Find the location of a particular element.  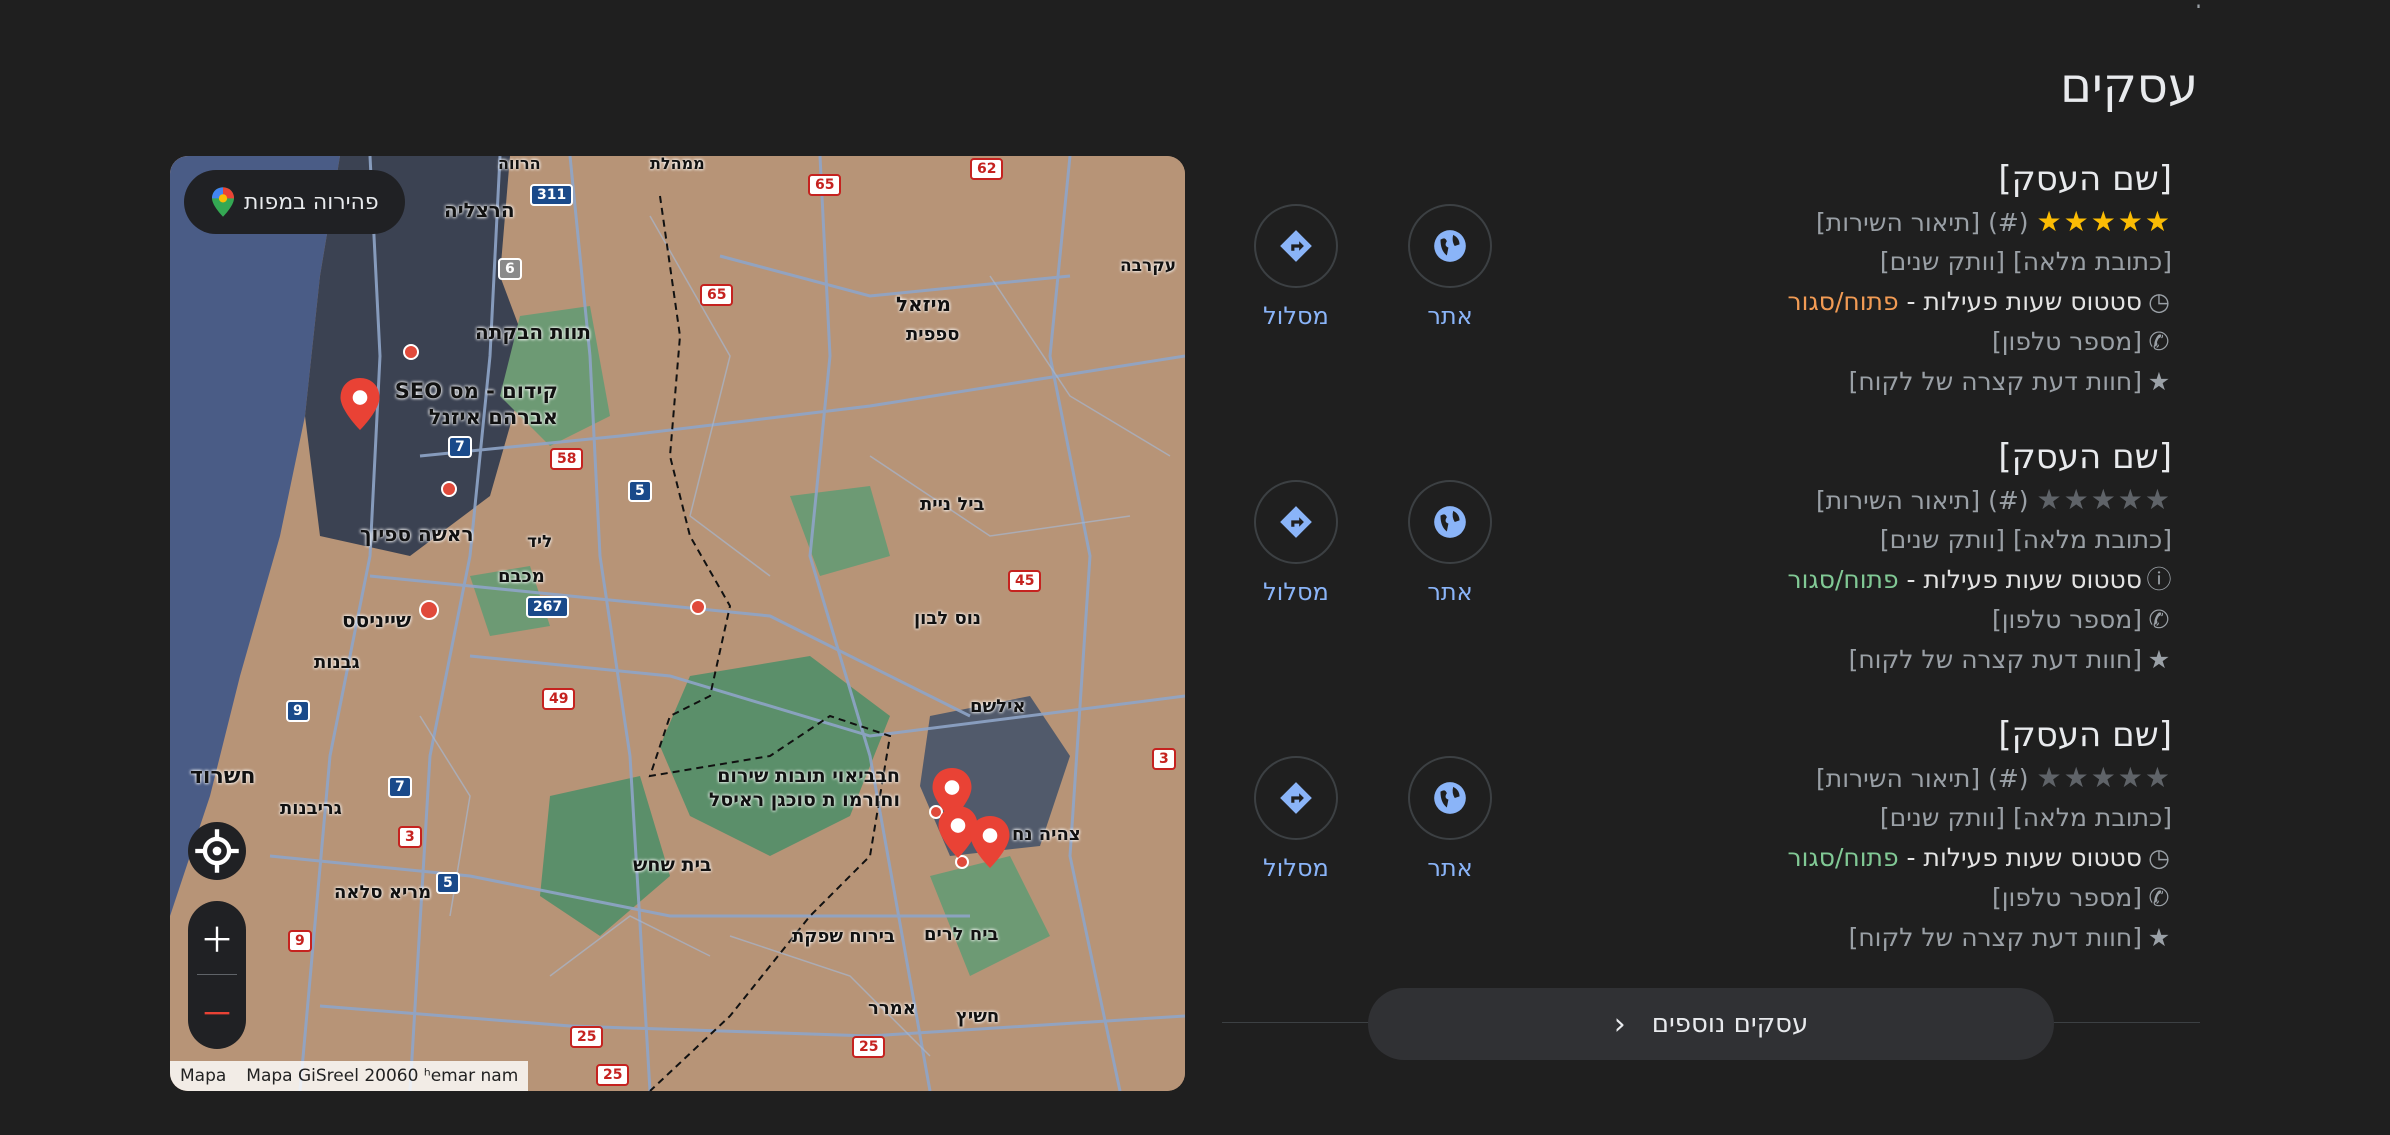

place-label: מריא סלאה is located at coordinates (383, 892).